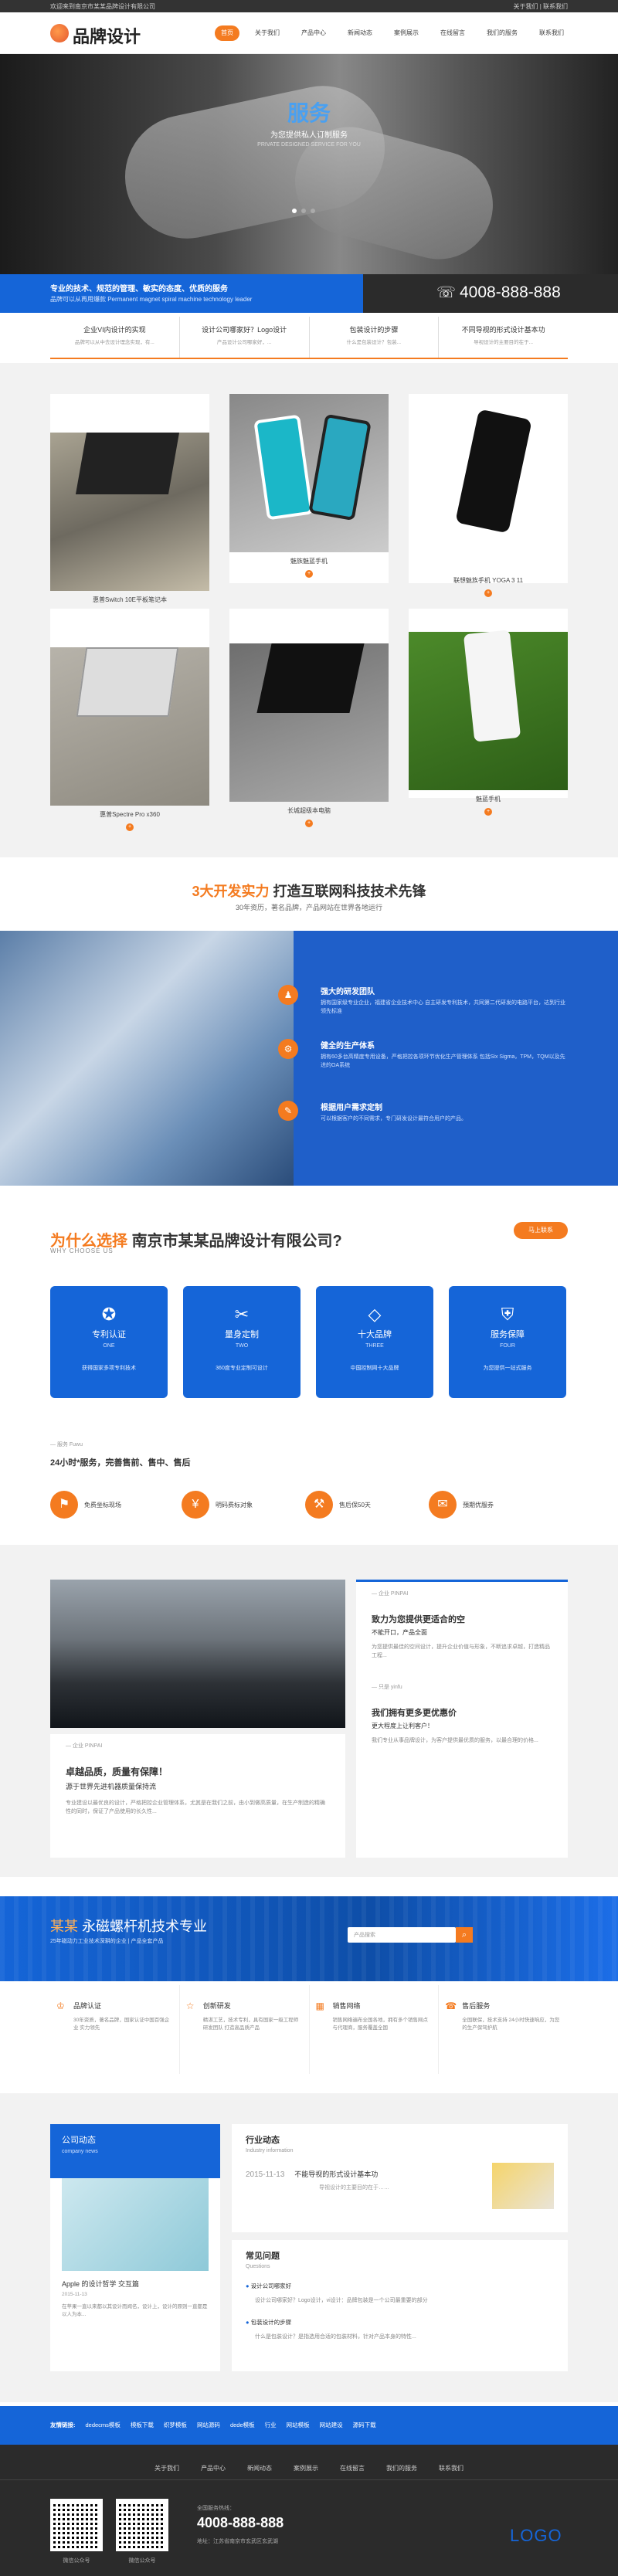  I want to click on why-card: ⛨ 服务保障 FOUR 为您提供一站式服务, so click(507, 1342).